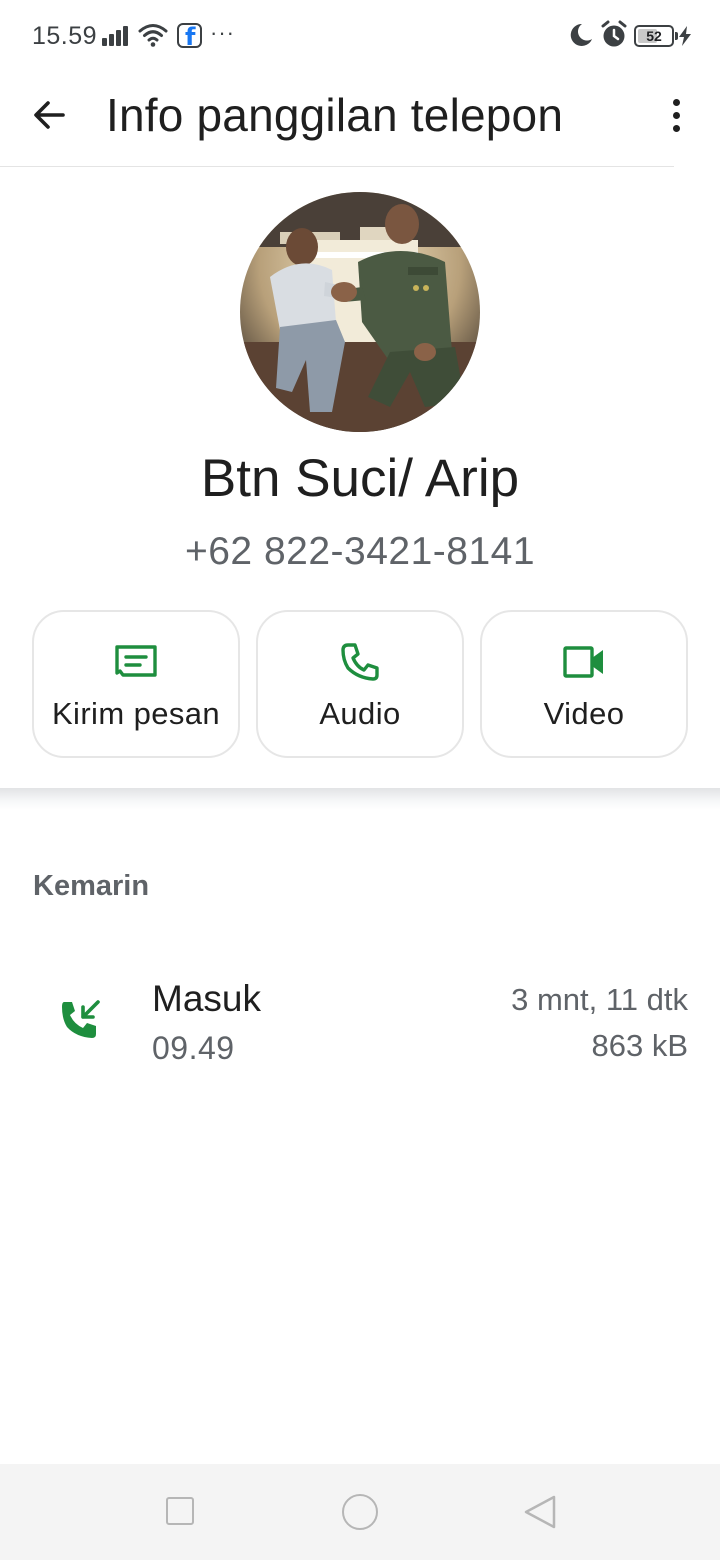 This screenshot has height=1560, width=720. I want to click on more-vert-icon, so click(676, 115).